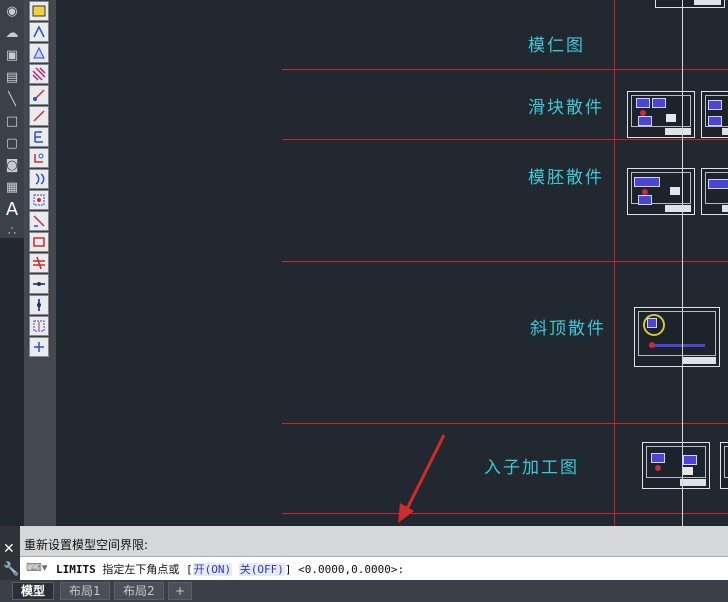 Image resolution: width=728 pixels, height=602 pixels. I want to click on line-icon: ╲, so click(12, 99).